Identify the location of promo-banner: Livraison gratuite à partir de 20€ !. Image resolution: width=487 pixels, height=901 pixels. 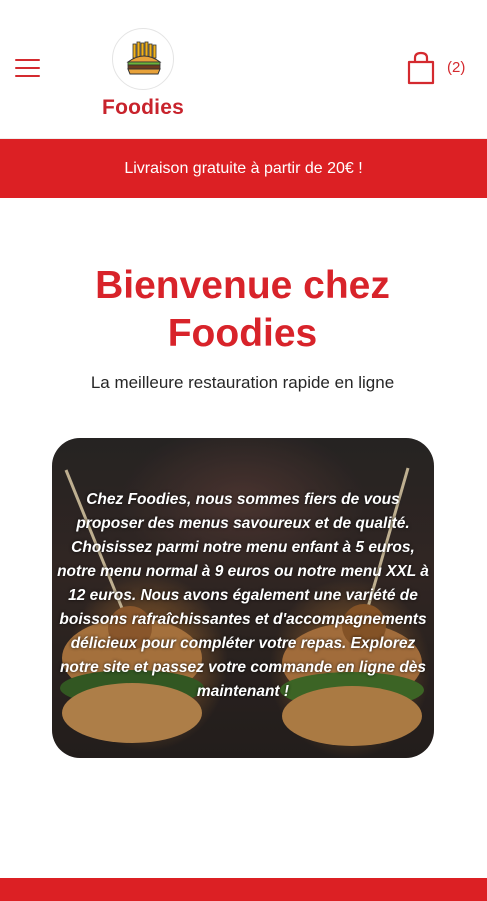
(243, 168).